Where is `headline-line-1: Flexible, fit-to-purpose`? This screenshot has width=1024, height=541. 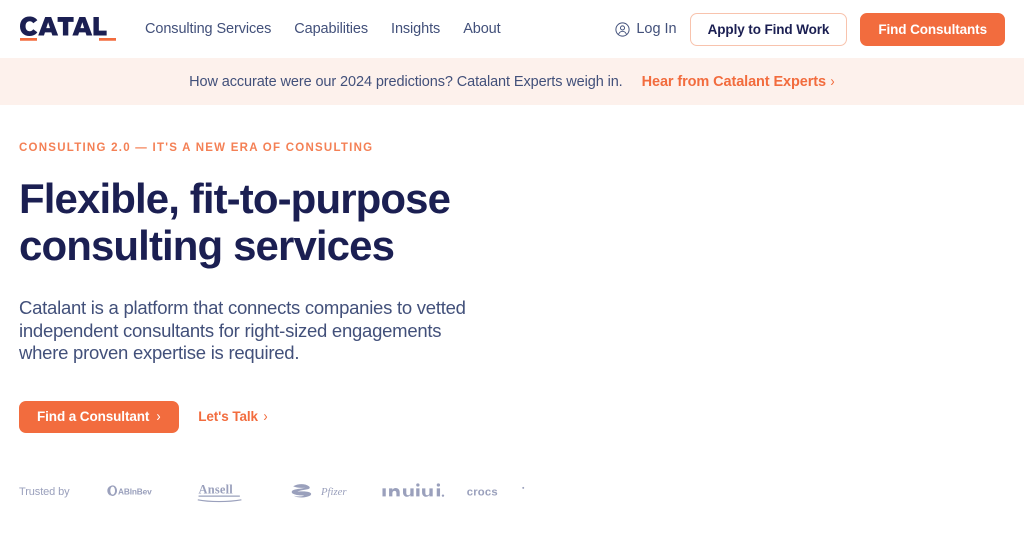
headline-line-1: Flexible, fit-to-purpose is located at coordinates (235, 198).